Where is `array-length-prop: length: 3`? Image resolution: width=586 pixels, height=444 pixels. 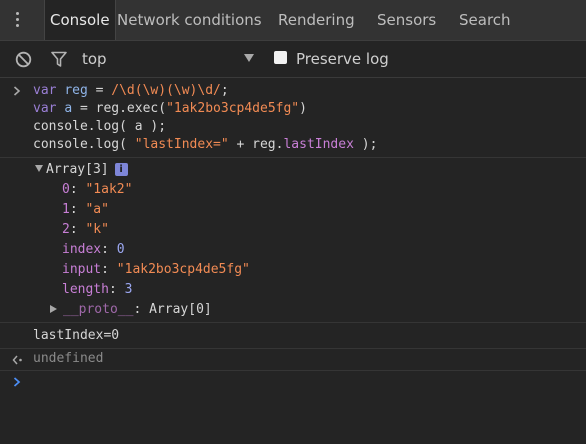 array-length-prop: length: 3 is located at coordinates (97, 290).